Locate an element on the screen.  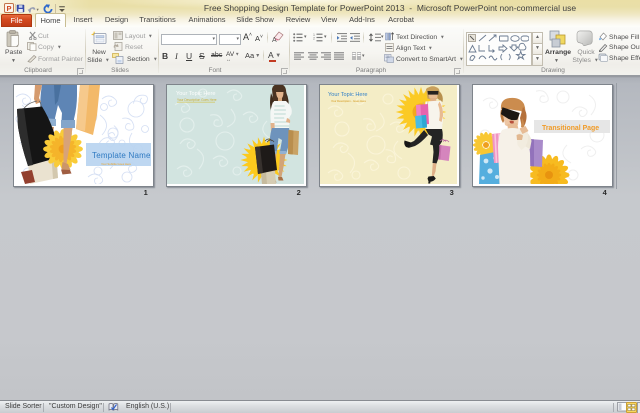
svg-text: Transitional Page is located at coordinates (570, 128).